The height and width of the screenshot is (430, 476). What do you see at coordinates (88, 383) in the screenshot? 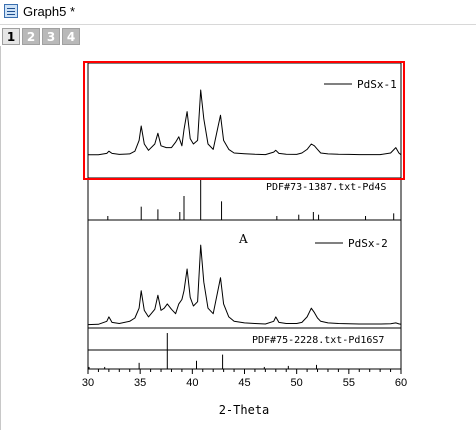
I see `x-tick-label: 30` at bounding box center [88, 383].